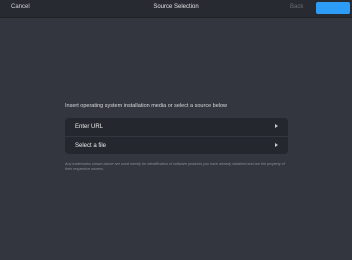 This screenshot has height=260, width=352. I want to click on source-row-enter-url: Enter URL, so click(176, 127).